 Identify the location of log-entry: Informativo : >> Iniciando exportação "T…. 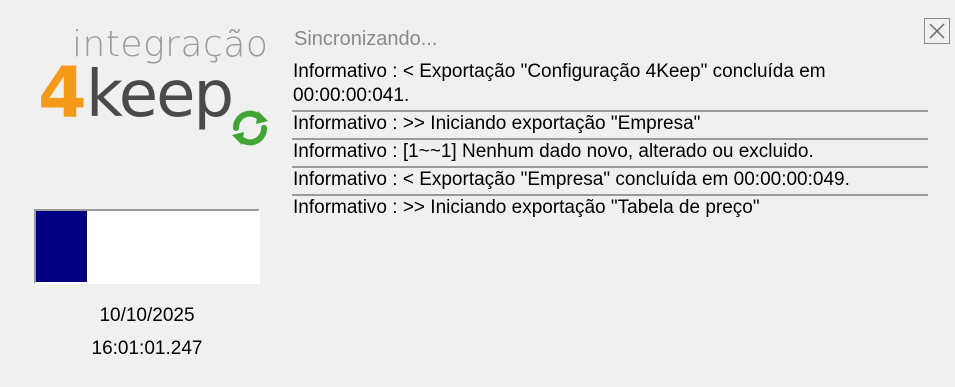
(526, 207).